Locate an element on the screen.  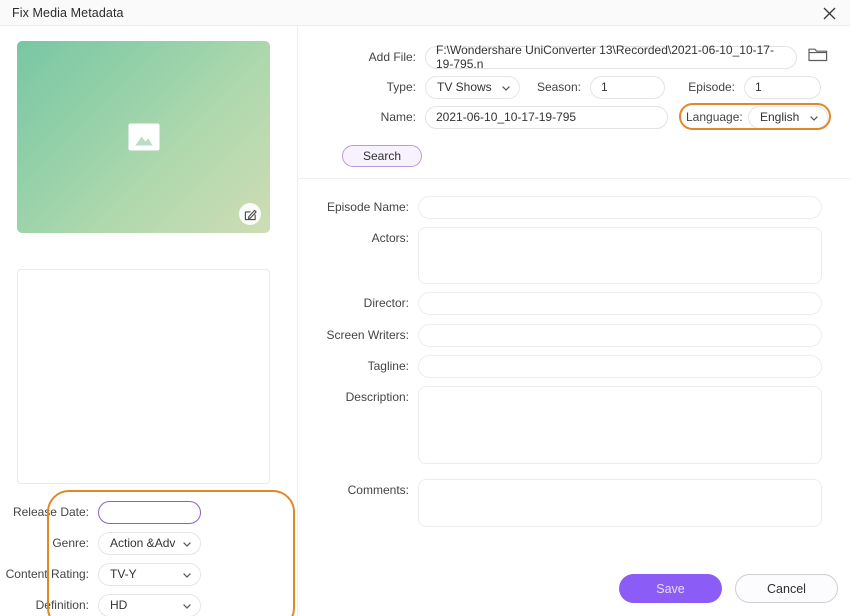
episode-row: Episode: 1 is located at coordinates (749, 87).